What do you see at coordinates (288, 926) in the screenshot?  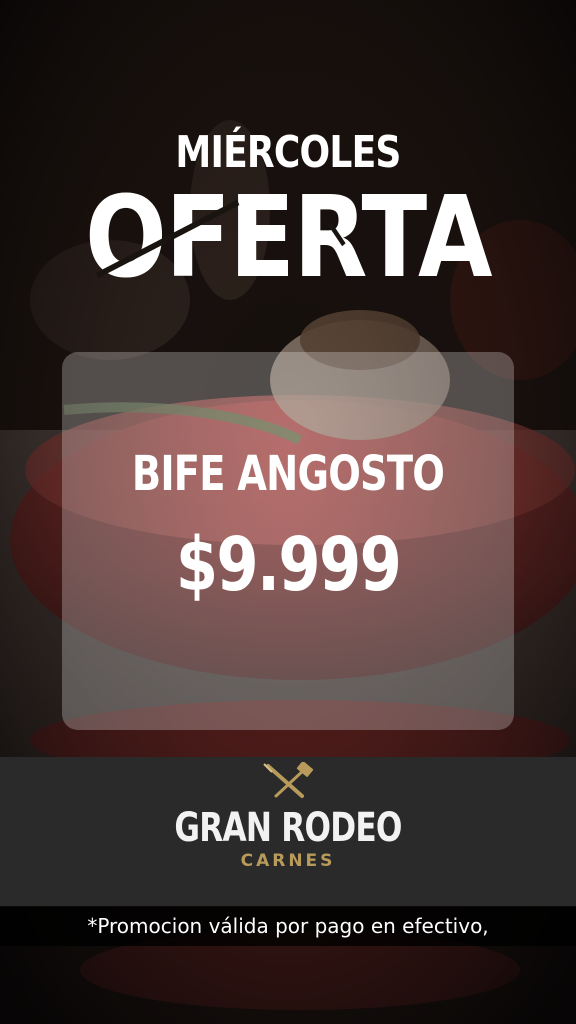 I see `promo-note: *Promocion válida por pago en efectivo,` at bounding box center [288, 926].